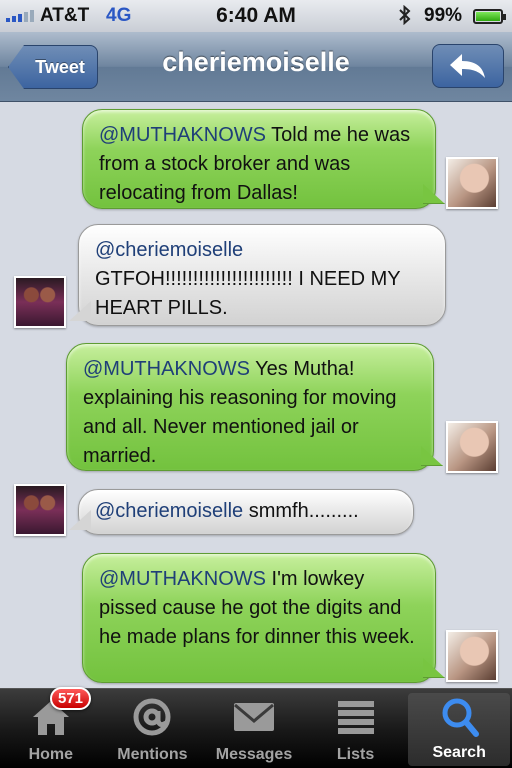  Describe the element at coordinates (51, 754) in the screenshot. I see `tab-label: Home` at that location.